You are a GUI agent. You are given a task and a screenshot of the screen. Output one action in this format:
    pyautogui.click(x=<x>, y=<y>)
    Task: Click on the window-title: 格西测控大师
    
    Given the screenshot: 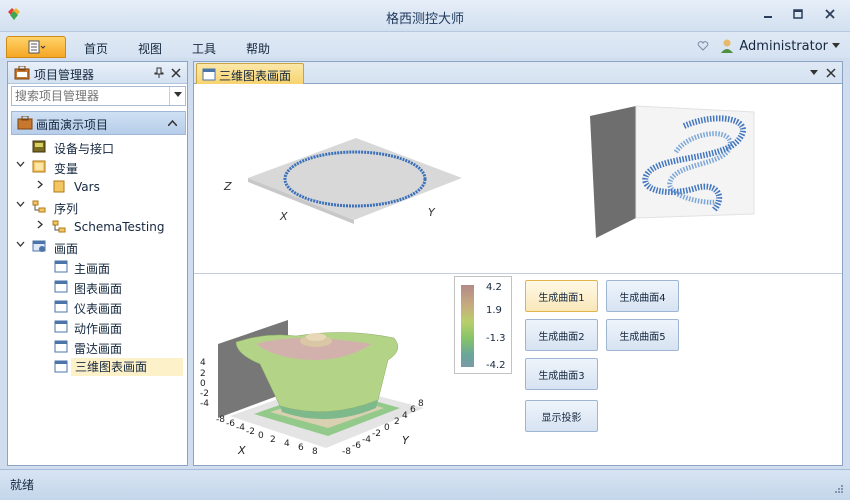 What is the action you would take?
    pyautogui.click(x=424, y=19)
    